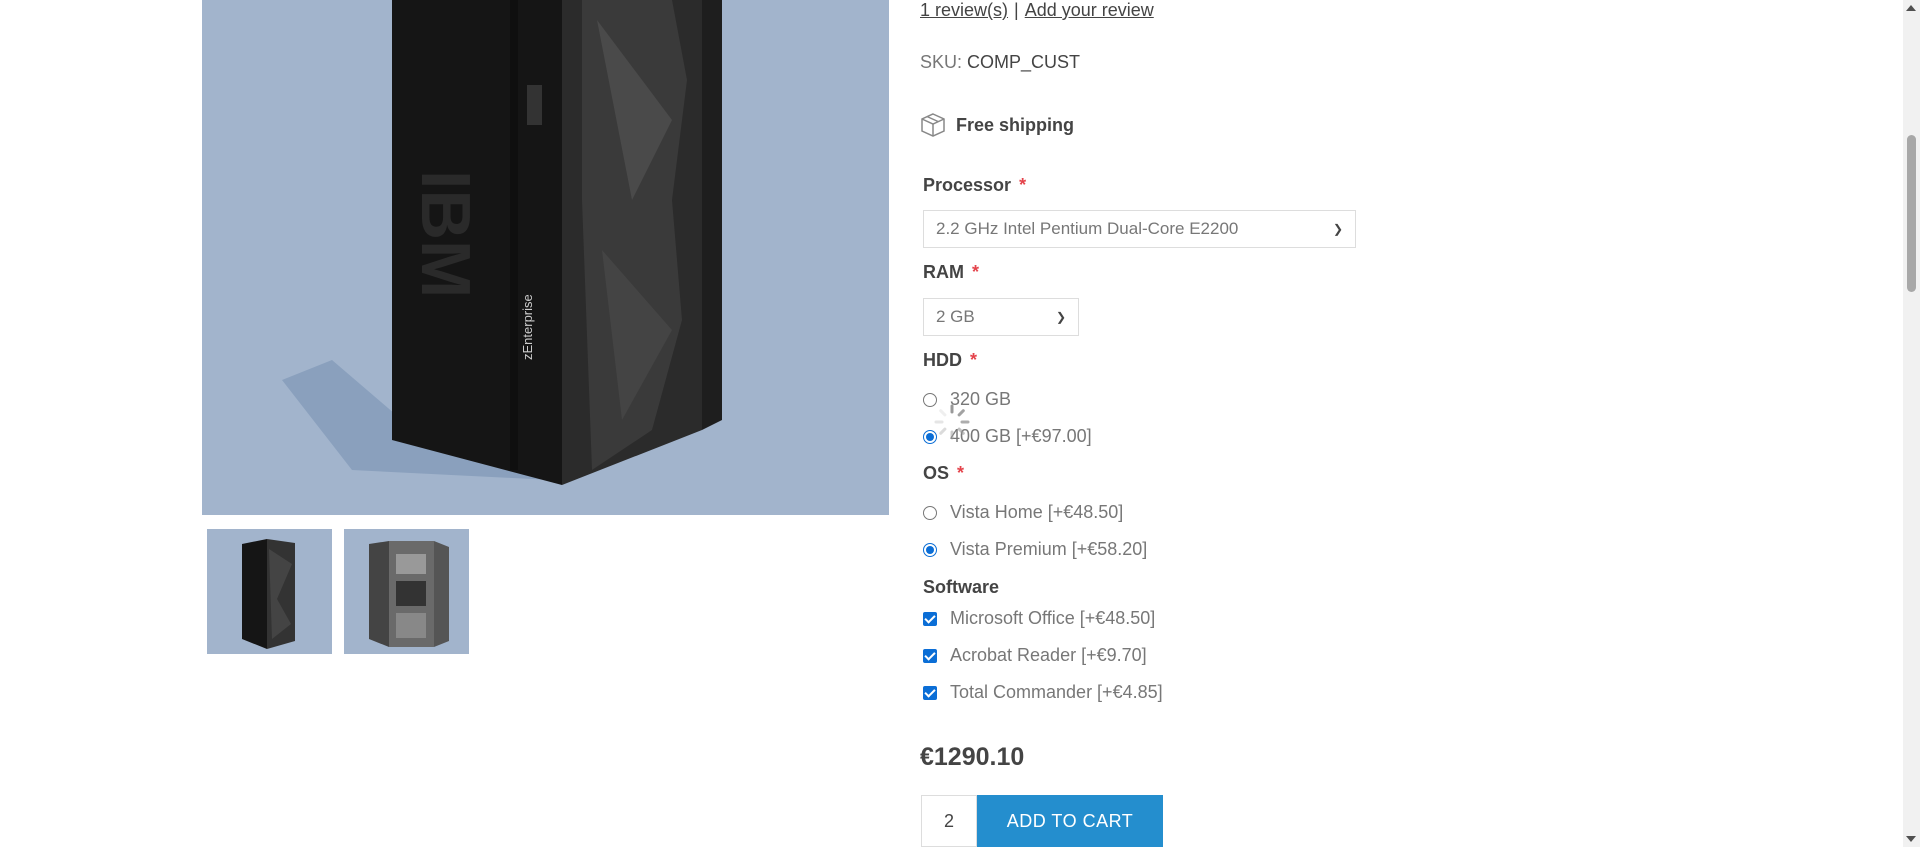 The height and width of the screenshot is (847, 1920). I want to click on hdd-label: HDD *, so click(950, 360).